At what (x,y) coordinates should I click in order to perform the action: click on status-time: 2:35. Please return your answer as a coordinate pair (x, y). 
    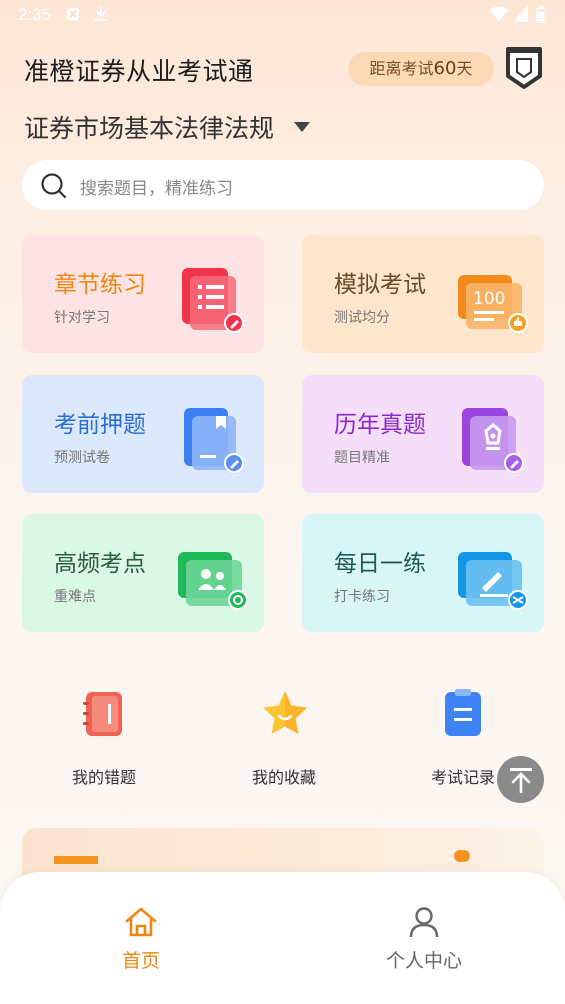
    Looking at the image, I should click on (35, 14).